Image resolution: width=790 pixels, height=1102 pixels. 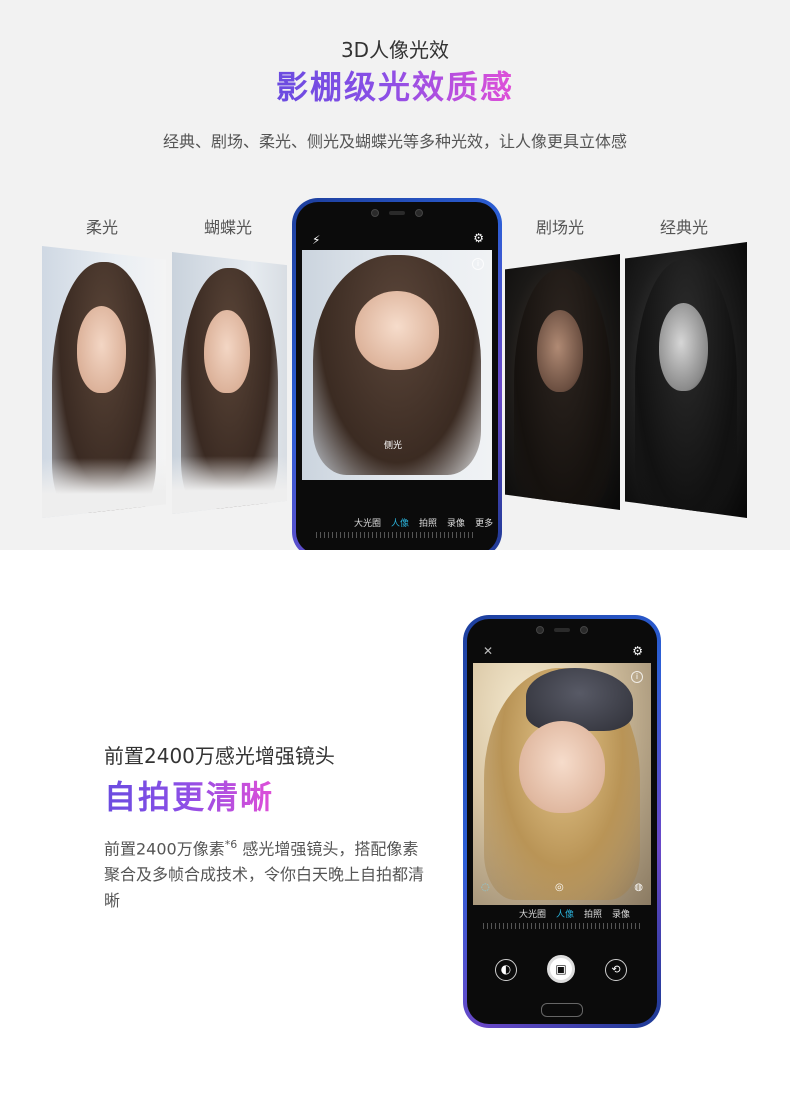 I want to click on footnote-marker: *6, so click(x=231, y=844).